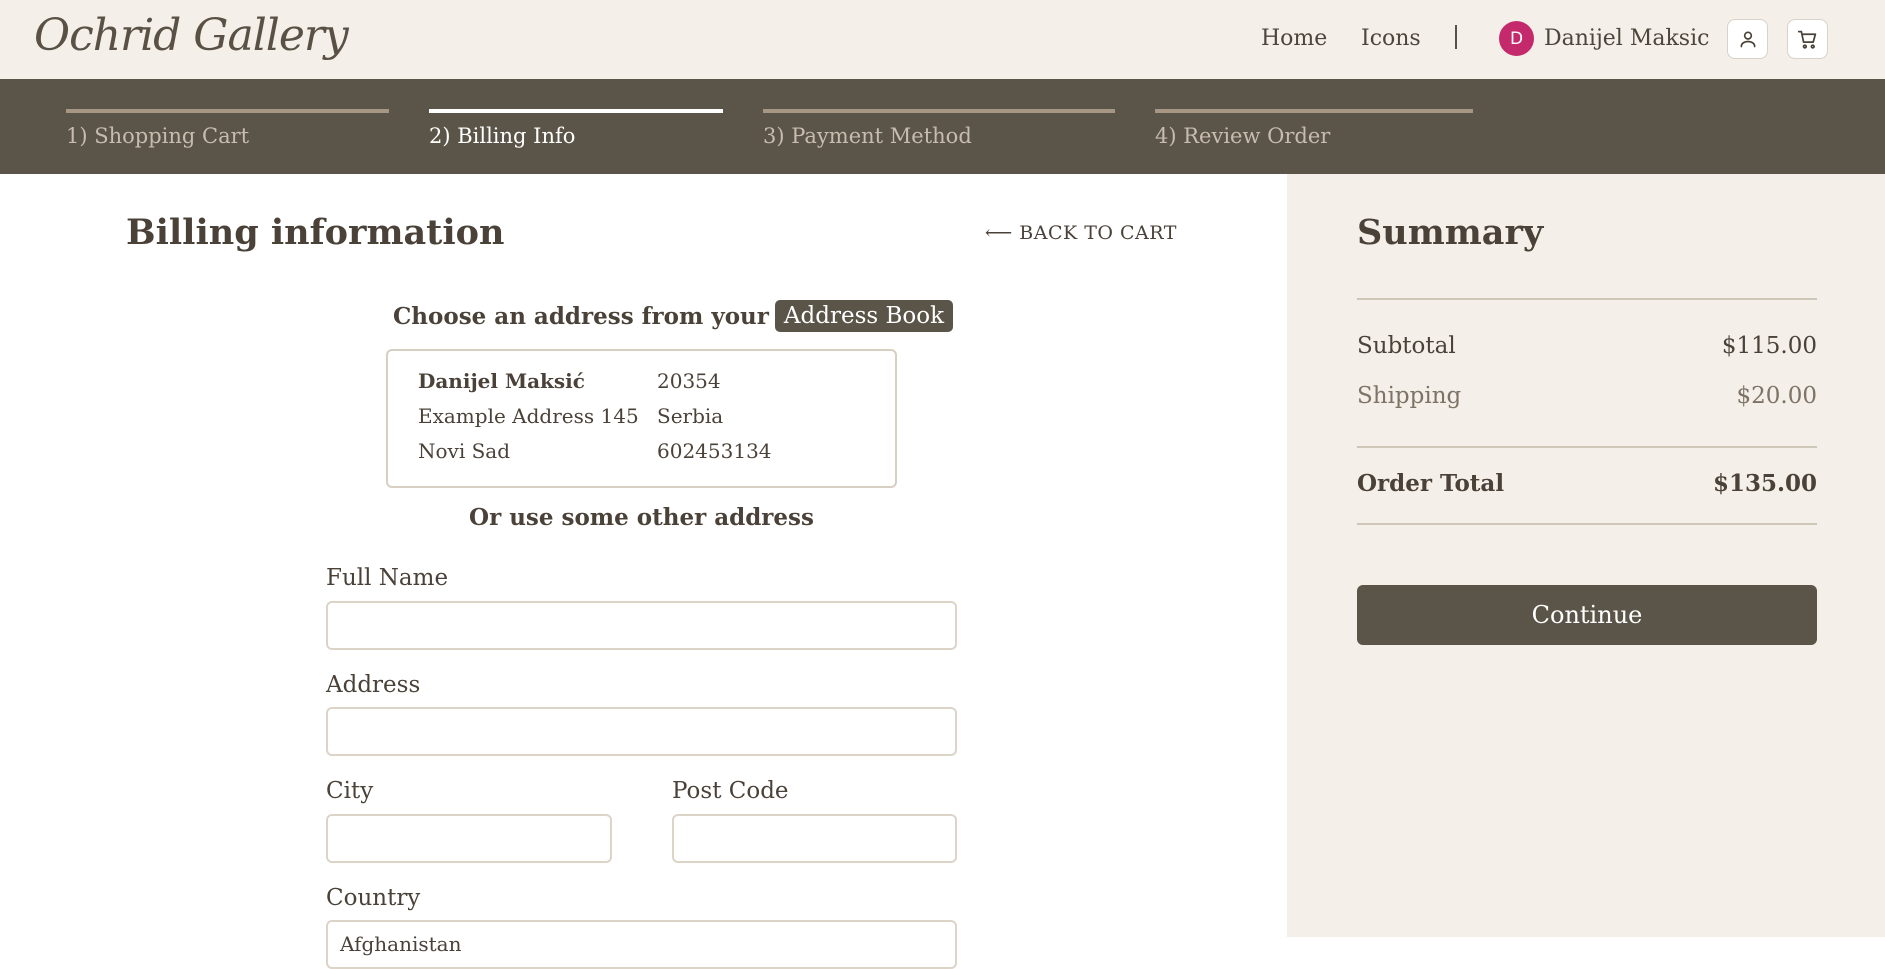  What do you see at coordinates (373, 898) in the screenshot?
I see `country-label: Country` at bounding box center [373, 898].